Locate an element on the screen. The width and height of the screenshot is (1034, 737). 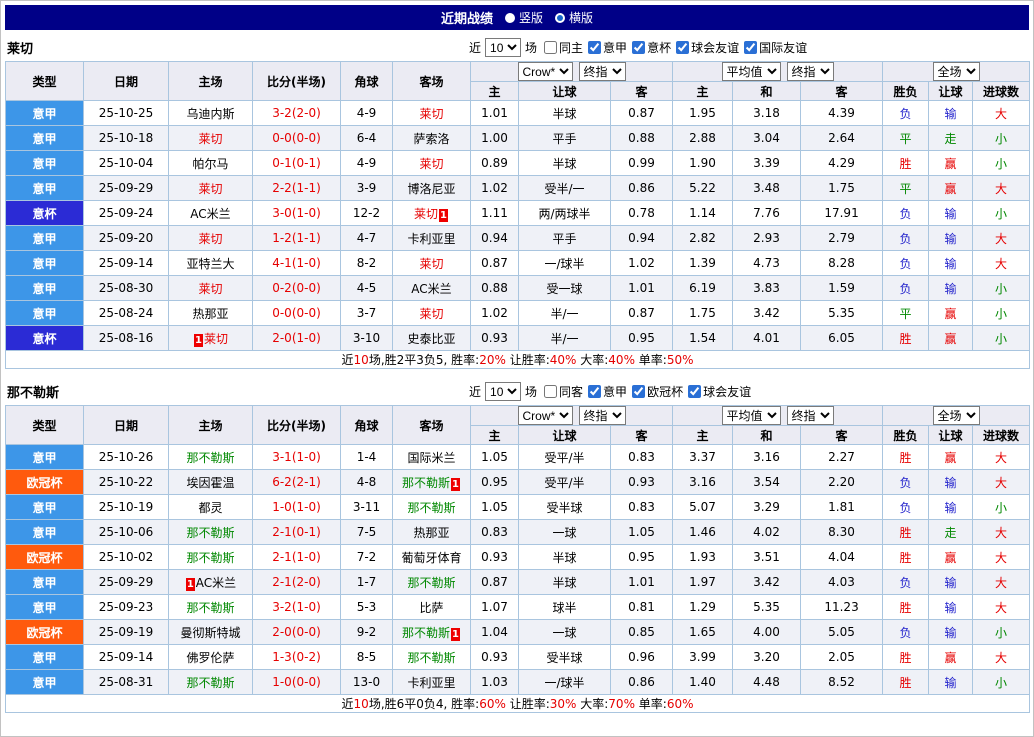
corners: 12-2 is located at coordinates (366, 213).